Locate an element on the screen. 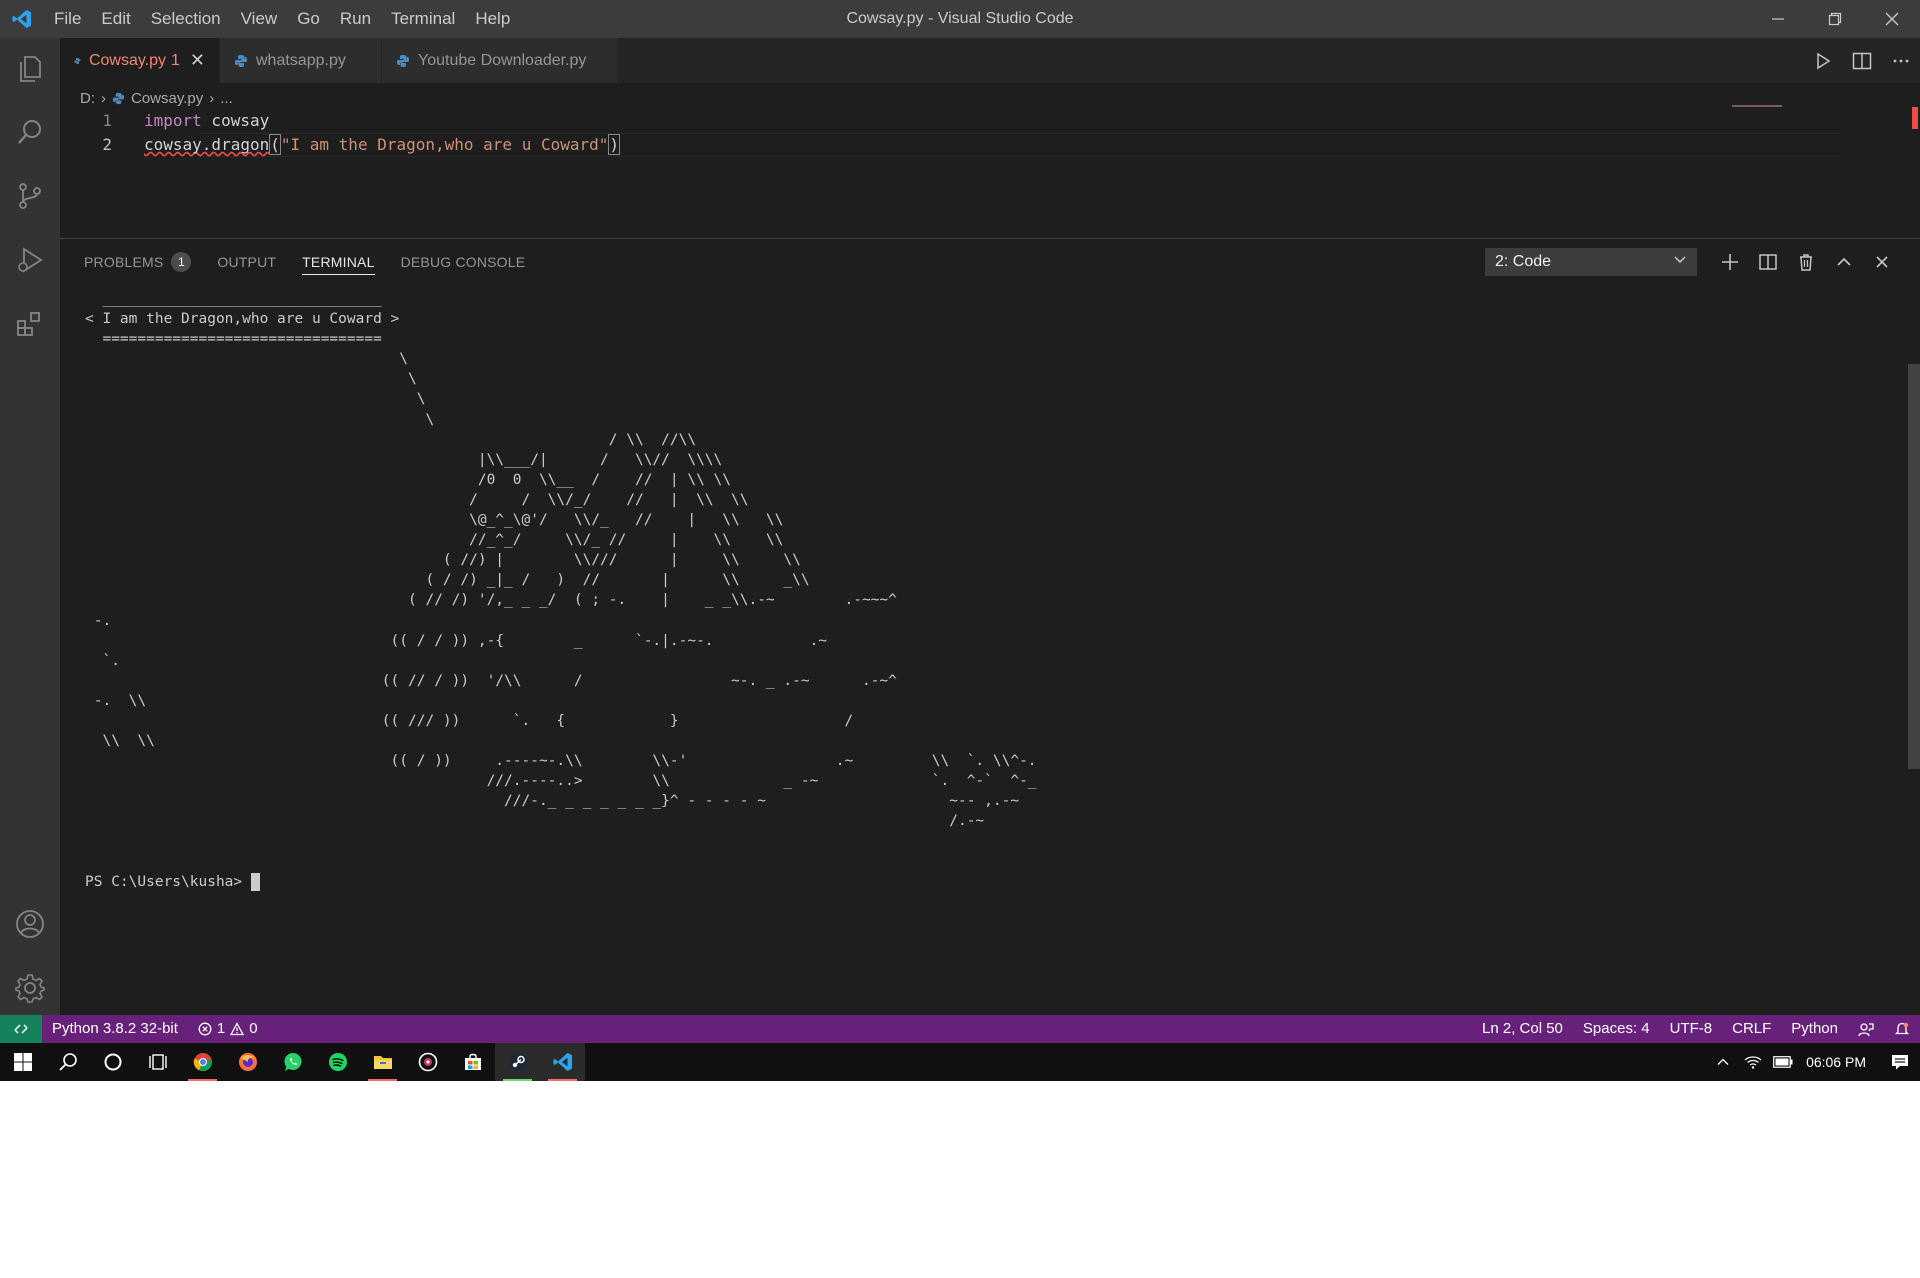 The image size is (1920, 1278). spotify-icon is located at coordinates (337, 1062).